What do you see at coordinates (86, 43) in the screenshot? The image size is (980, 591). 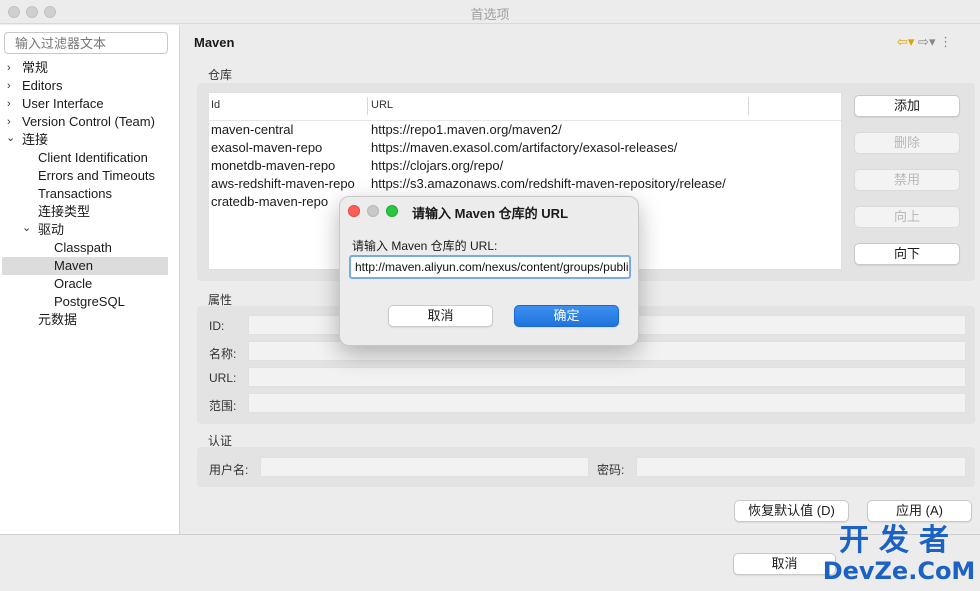 I see `filter-input` at bounding box center [86, 43].